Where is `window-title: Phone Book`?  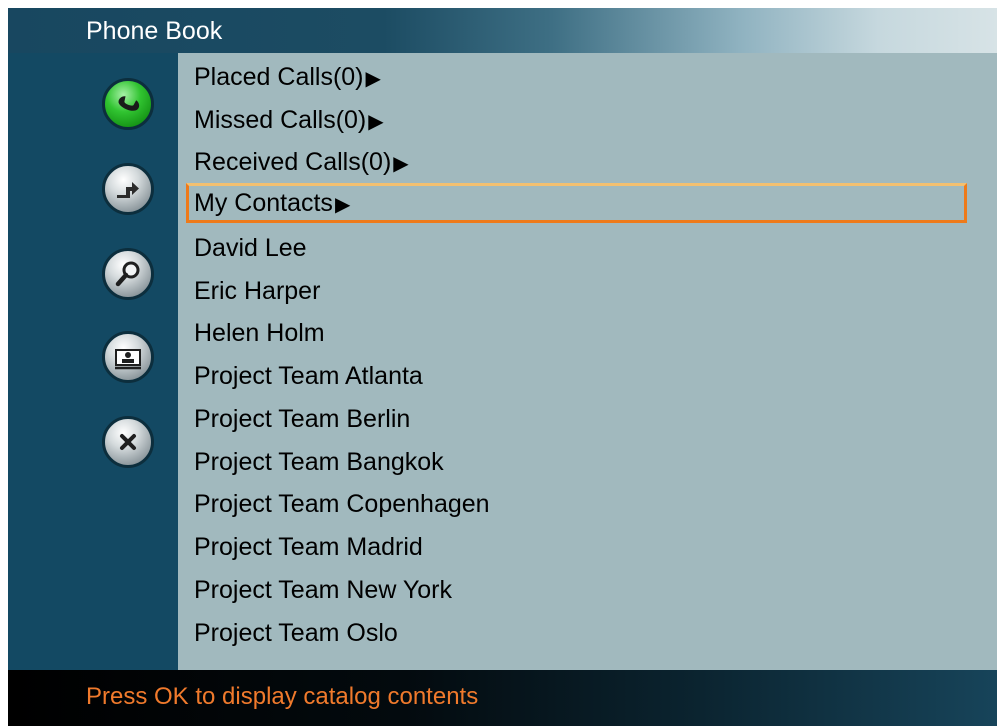
window-title: Phone Book is located at coordinates (154, 31).